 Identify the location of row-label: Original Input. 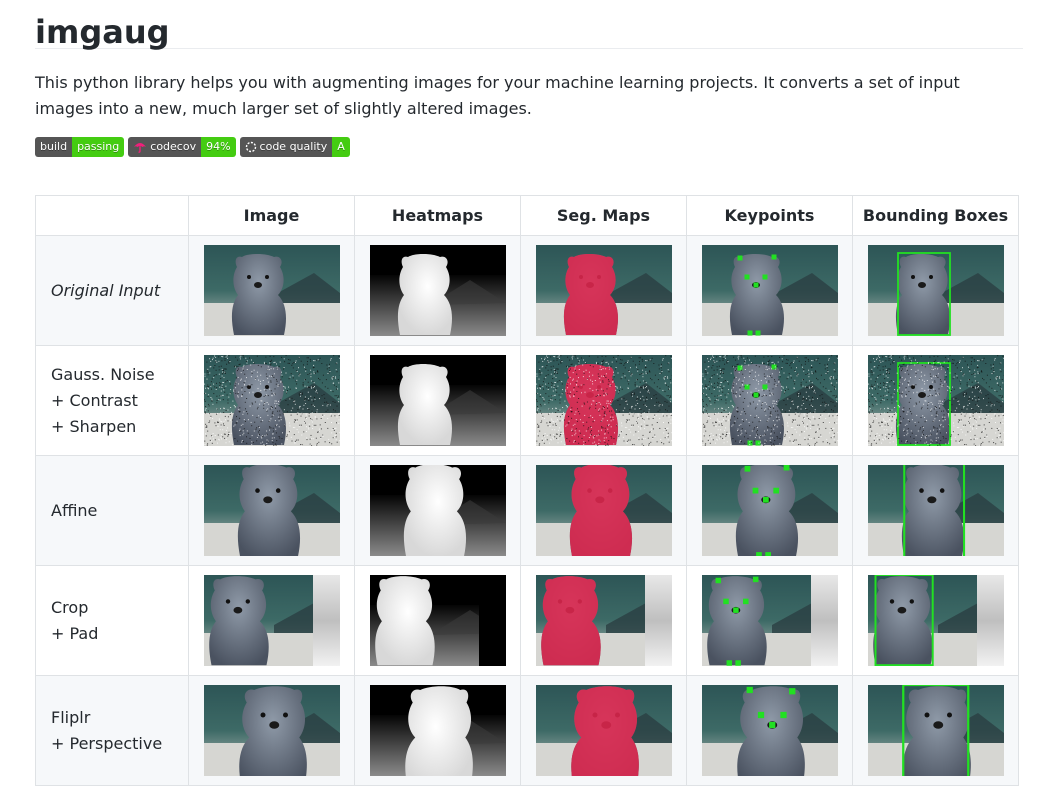
(112, 290).